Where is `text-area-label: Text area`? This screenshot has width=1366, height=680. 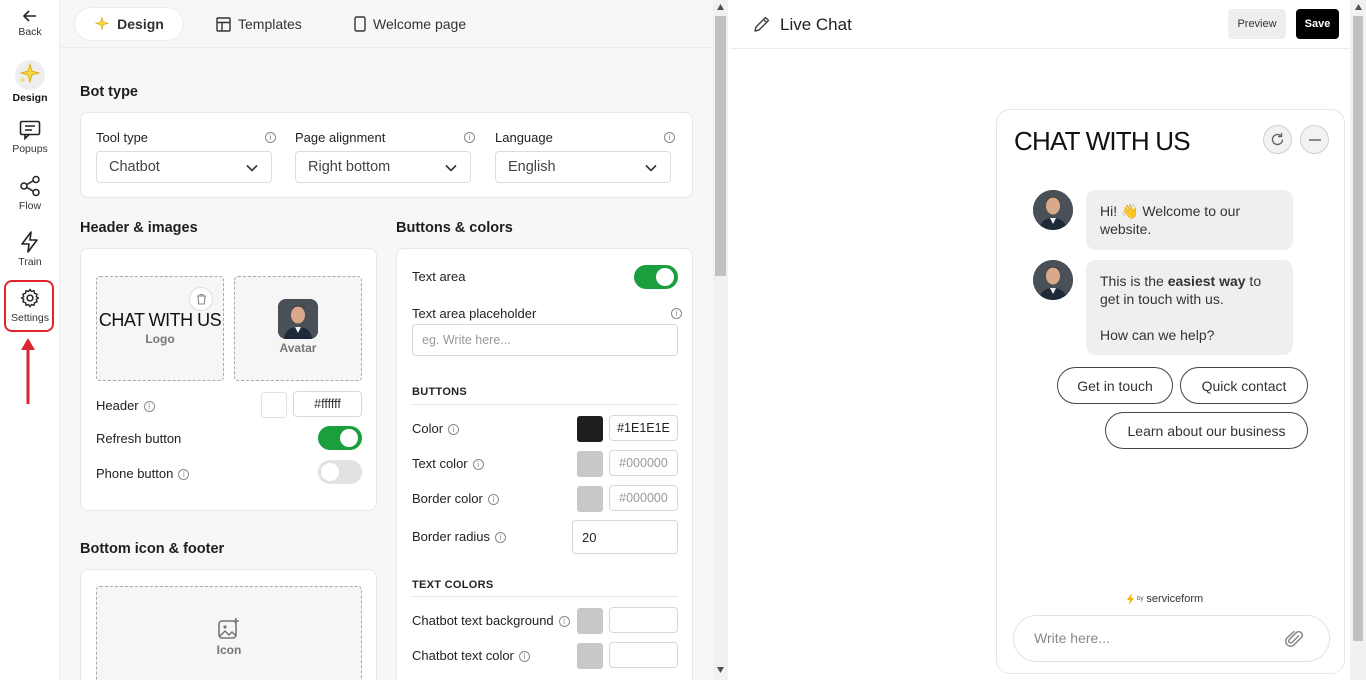 text-area-label: Text area is located at coordinates (439, 276).